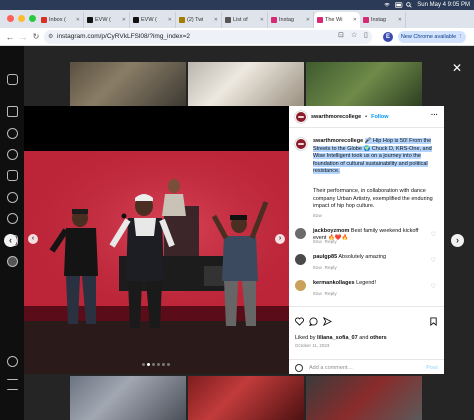  Describe the element at coordinates (301, 116) in the screenshot. I see `author-avatar` at that location.